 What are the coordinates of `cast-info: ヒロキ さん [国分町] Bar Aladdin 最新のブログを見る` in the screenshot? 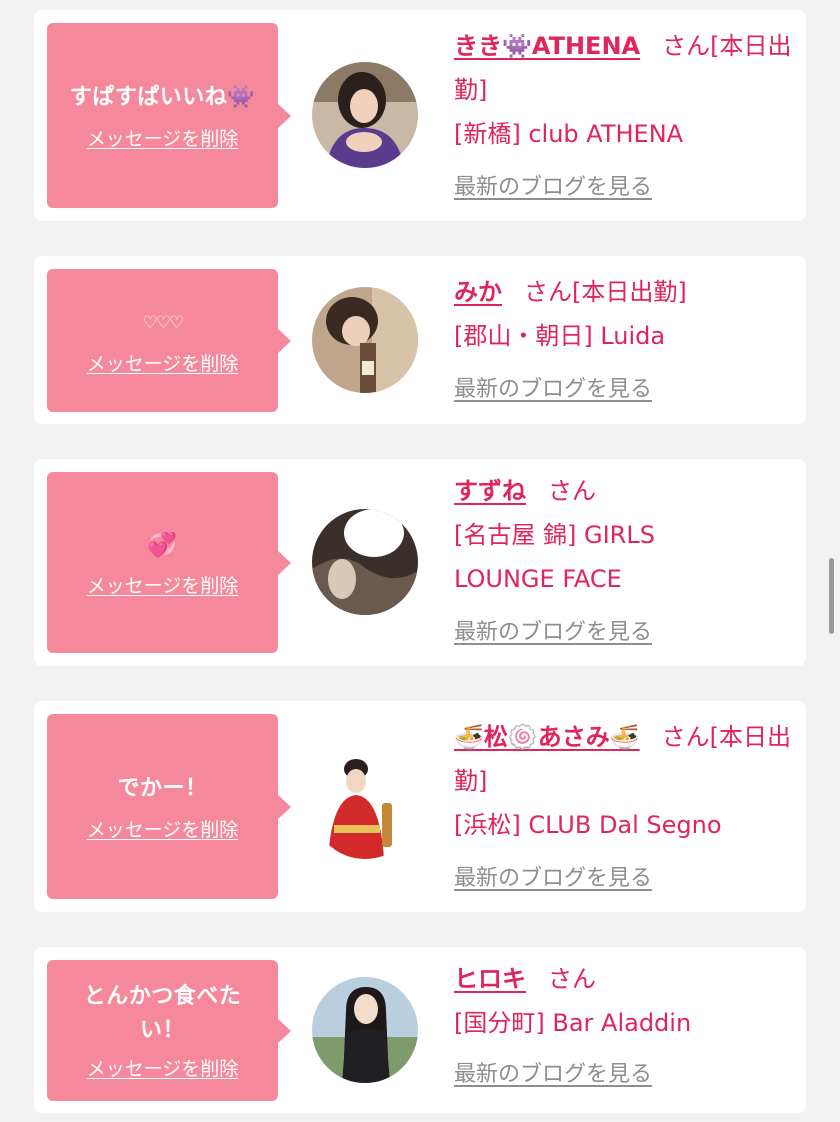 It's located at (624, 1027).